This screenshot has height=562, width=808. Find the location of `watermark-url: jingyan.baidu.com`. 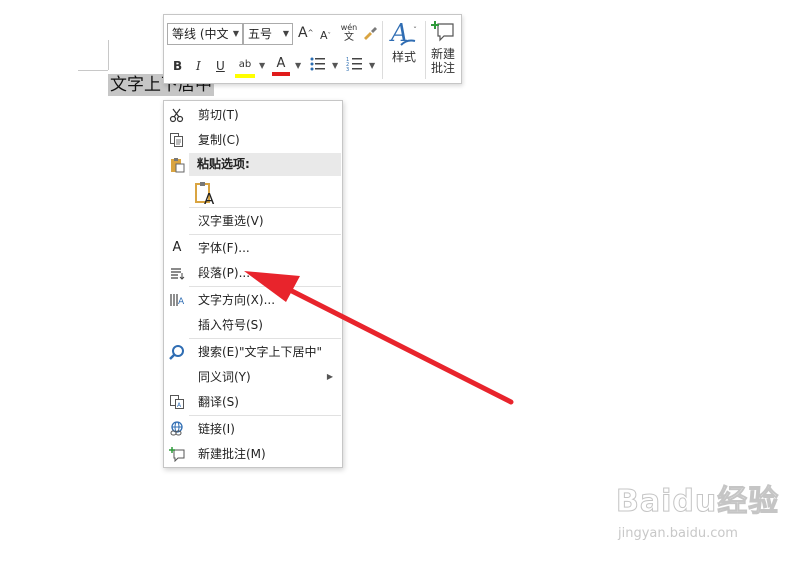

watermark-url: jingyan.baidu.com is located at coordinates (678, 533).